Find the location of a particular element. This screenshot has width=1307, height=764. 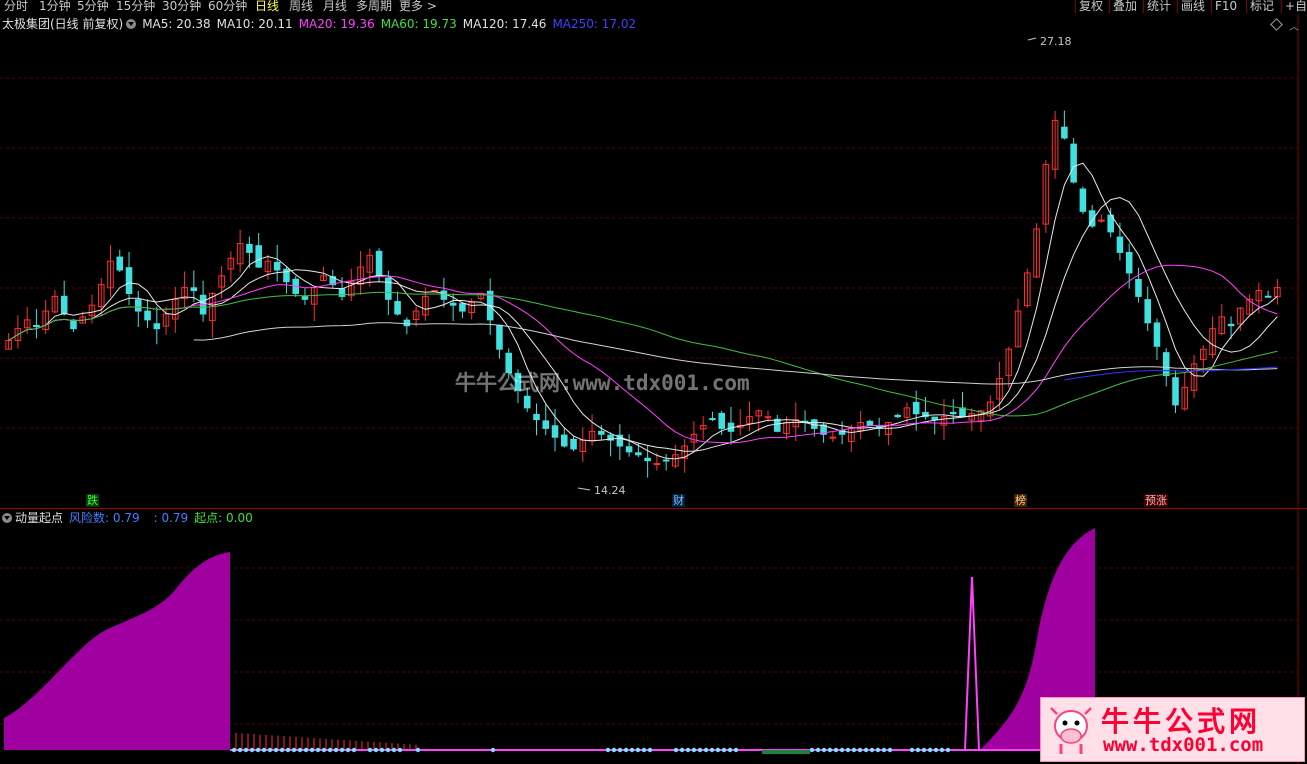

event-marker-bang: 榜 is located at coordinates (1020, 500).